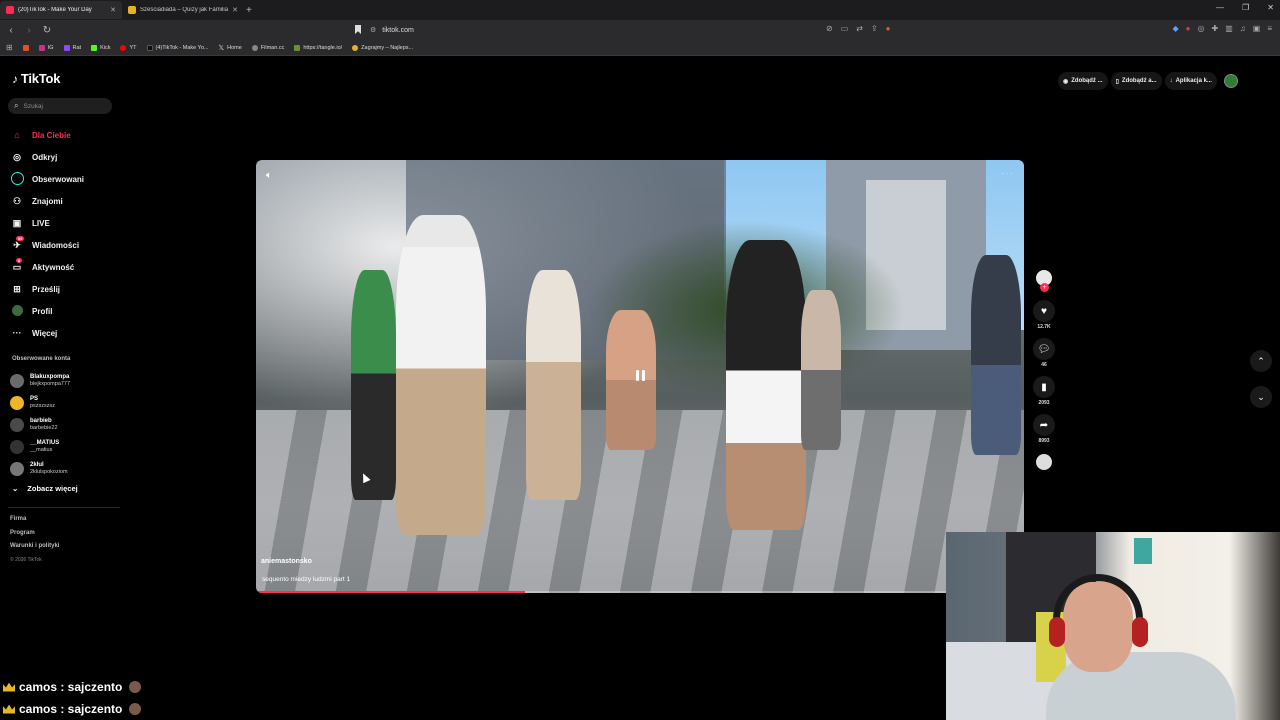  I want to click on bookmark-icon: ▮, so click(1044, 387).